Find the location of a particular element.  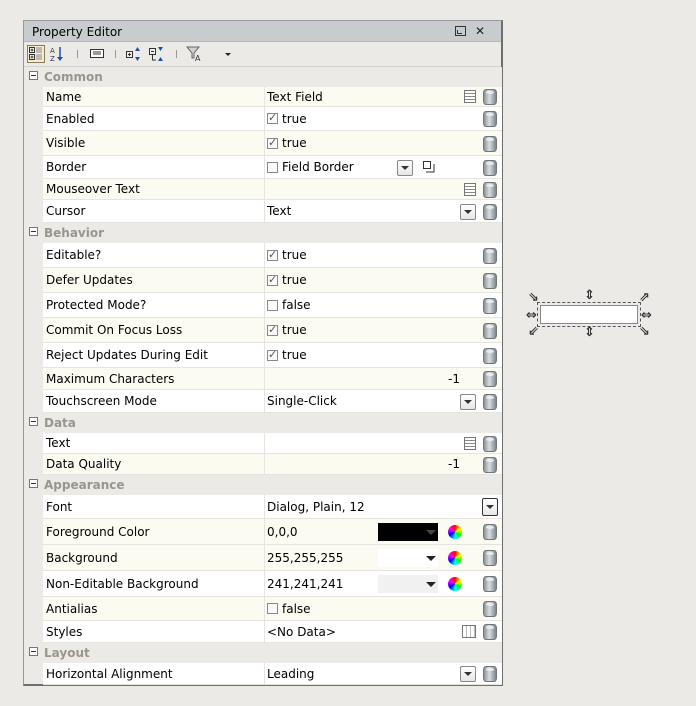

property-row: Data Quality -1 is located at coordinates (272, 464).